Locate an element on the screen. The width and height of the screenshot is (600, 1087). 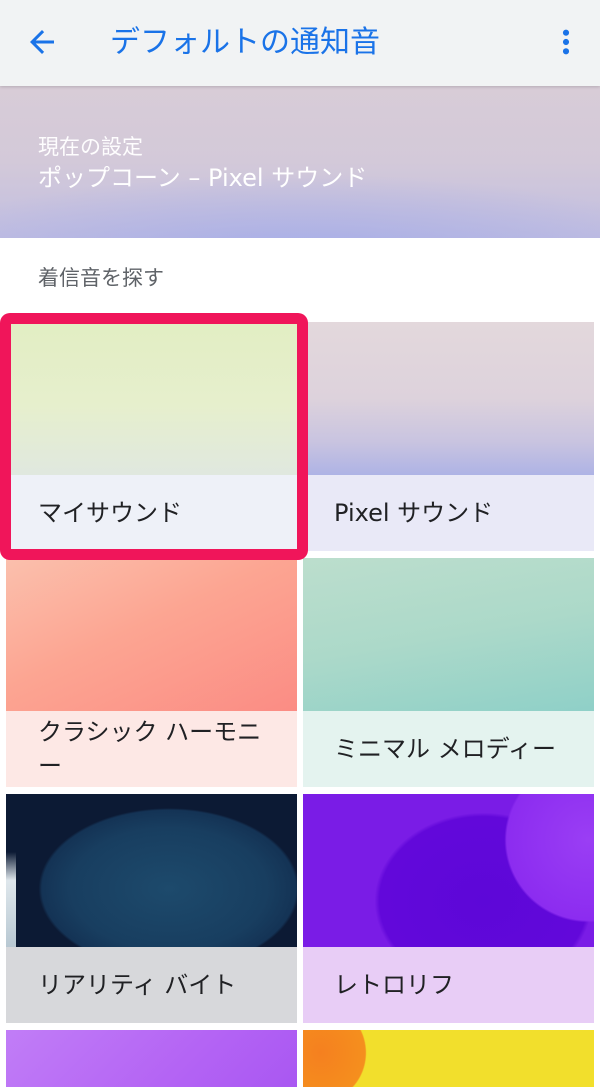
category-card-my-sounds: マイサウンド is located at coordinates (151, 436).